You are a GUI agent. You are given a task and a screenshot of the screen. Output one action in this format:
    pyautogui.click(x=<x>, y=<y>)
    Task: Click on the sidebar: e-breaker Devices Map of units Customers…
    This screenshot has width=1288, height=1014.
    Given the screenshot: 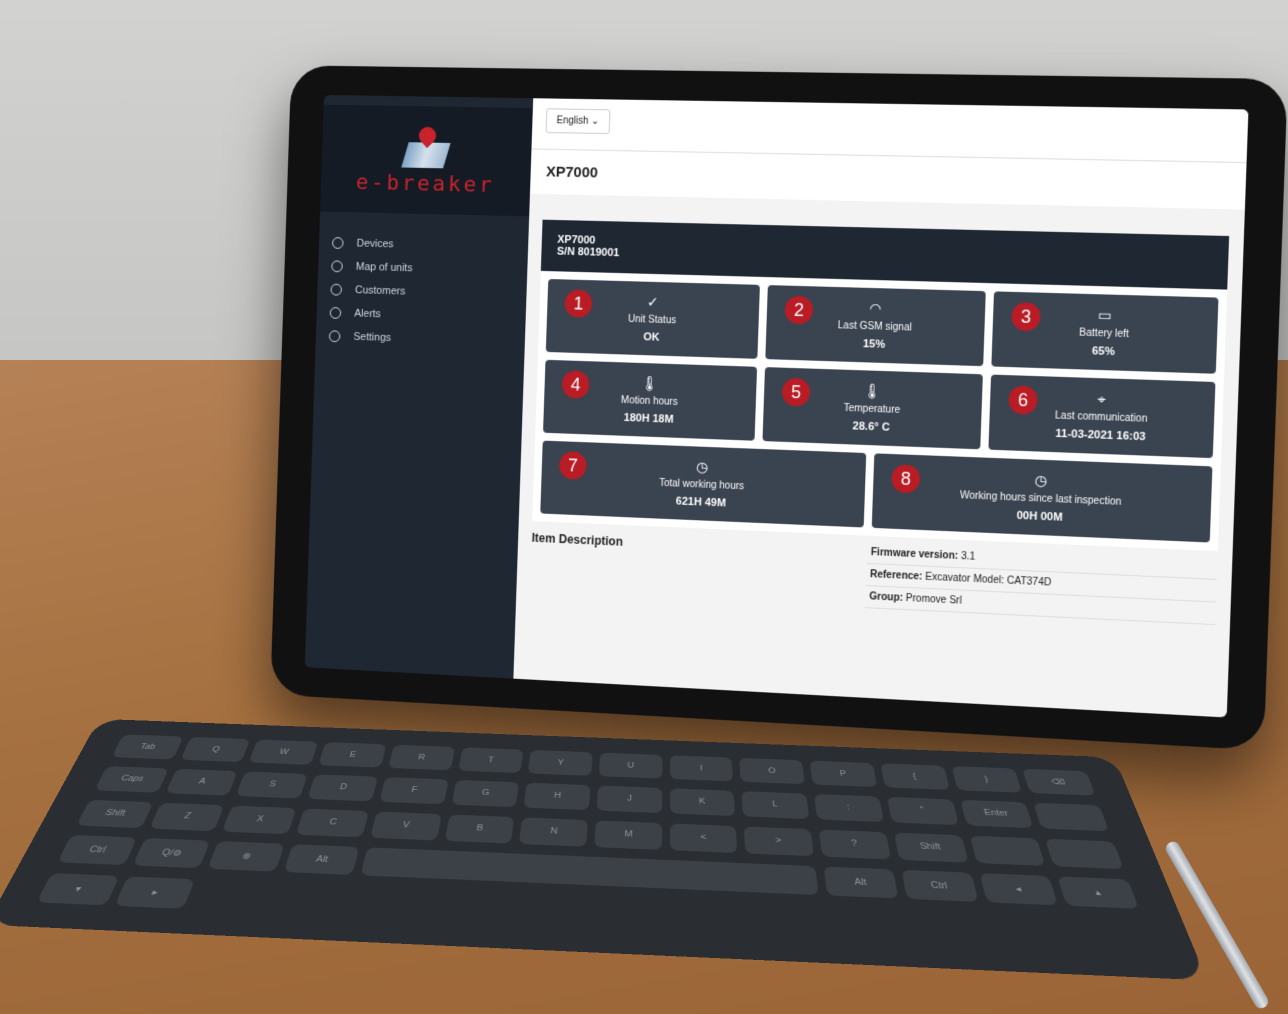 What is the action you would take?
    pyautogui.click(x=419, y=386)
    